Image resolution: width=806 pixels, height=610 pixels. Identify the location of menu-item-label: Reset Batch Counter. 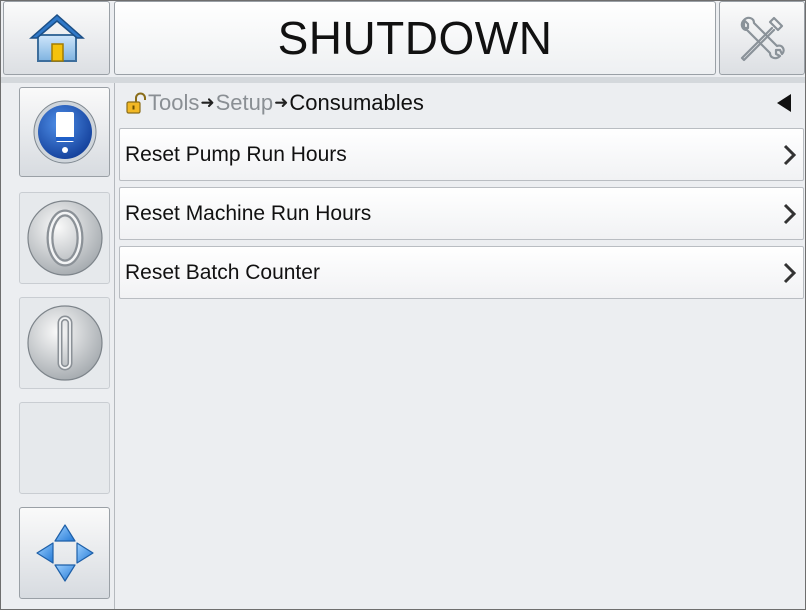
(222, 272).